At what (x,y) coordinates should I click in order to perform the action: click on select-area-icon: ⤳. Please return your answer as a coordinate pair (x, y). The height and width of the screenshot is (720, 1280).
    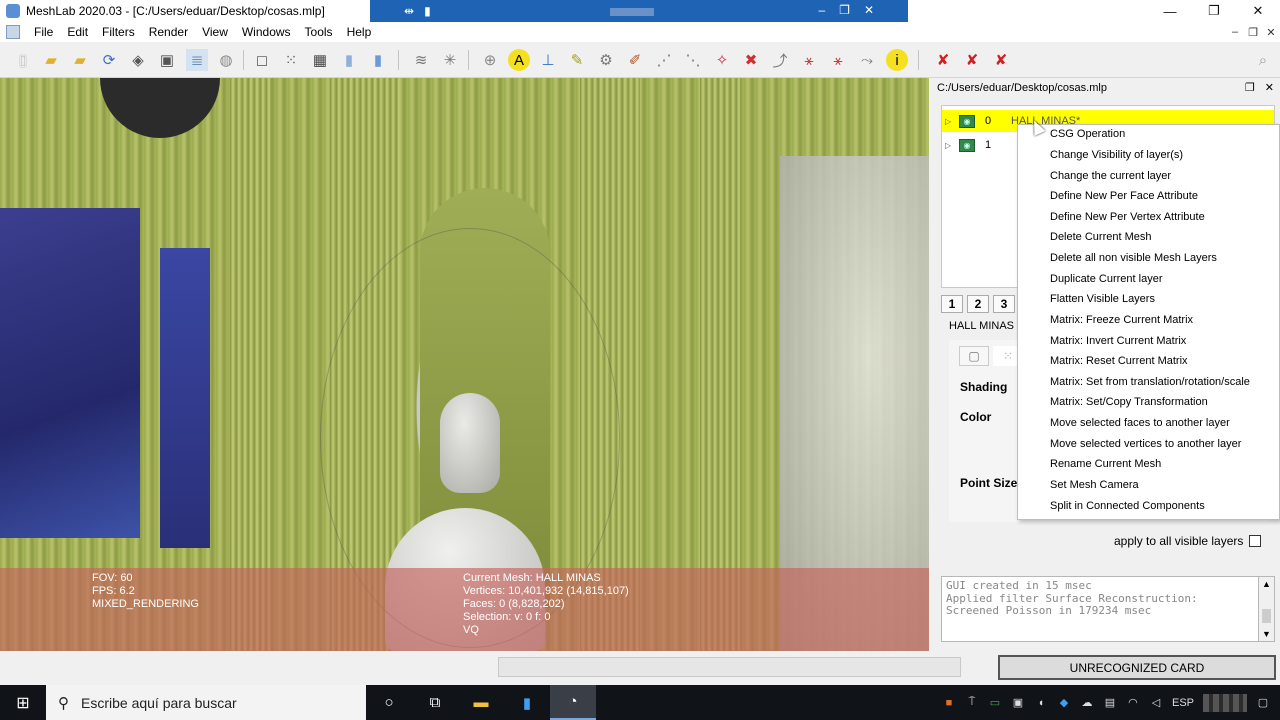
    Looking at the image, I should click on (867, 60).